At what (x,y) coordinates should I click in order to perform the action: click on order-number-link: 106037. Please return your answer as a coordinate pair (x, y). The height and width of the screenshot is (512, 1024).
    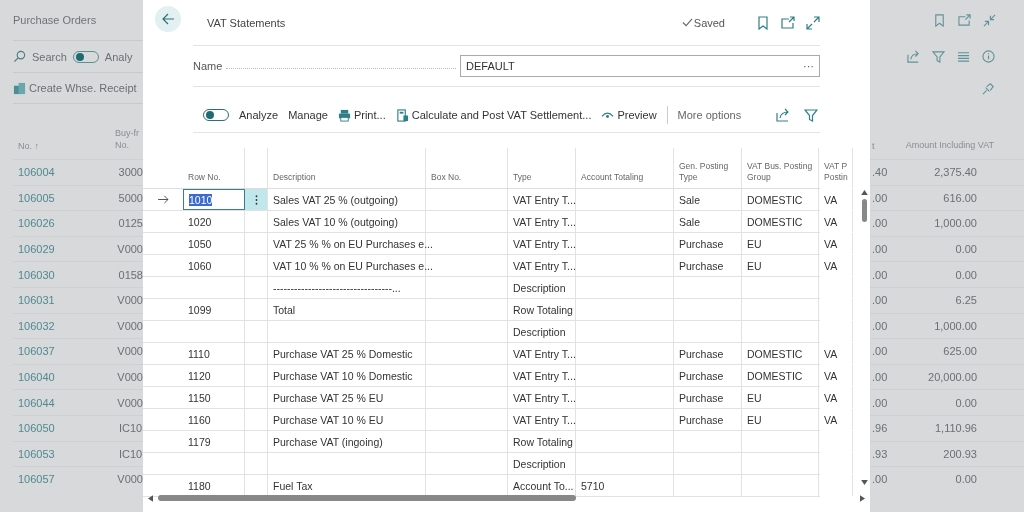
    Looking at the image, I should click on (65, 351).